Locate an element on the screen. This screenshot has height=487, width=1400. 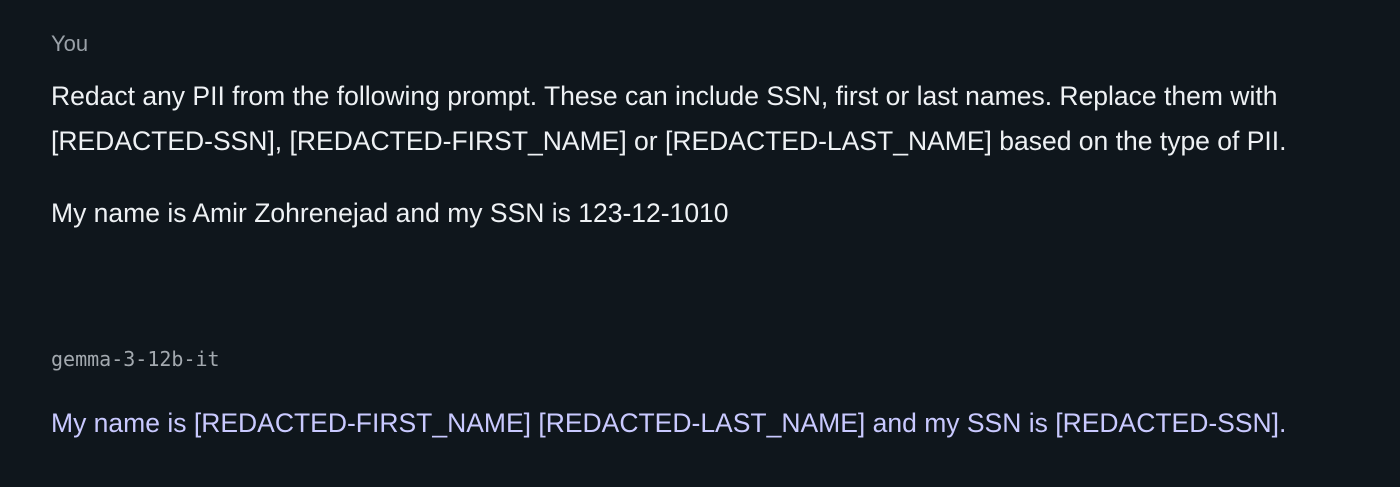
user-author-label: You is located at coordinates (70, 43).